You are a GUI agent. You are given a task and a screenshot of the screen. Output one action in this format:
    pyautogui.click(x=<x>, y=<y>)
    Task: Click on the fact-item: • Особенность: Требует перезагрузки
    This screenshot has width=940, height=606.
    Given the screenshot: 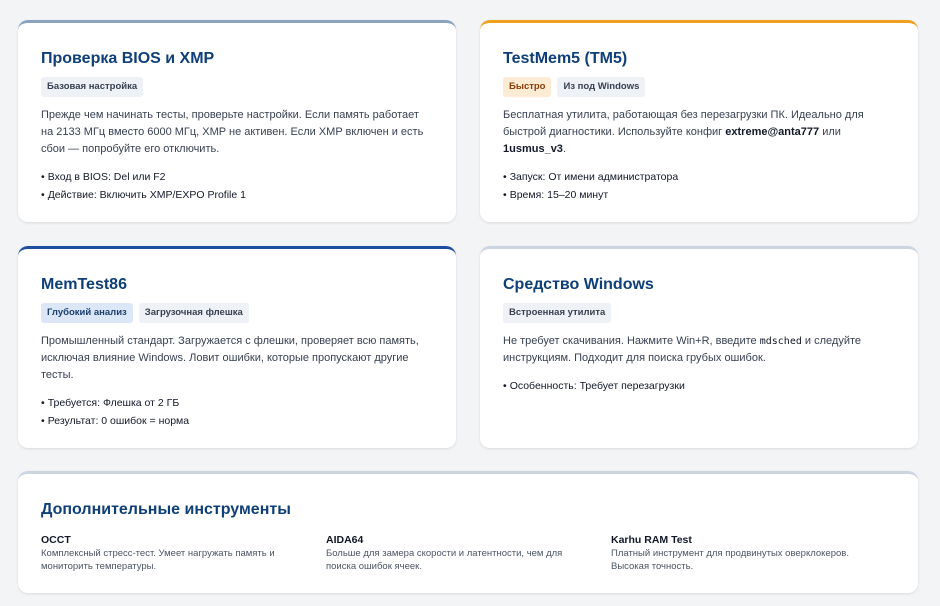 What is the action you would take?
    pyautogui.click(x=594, y=386)
    